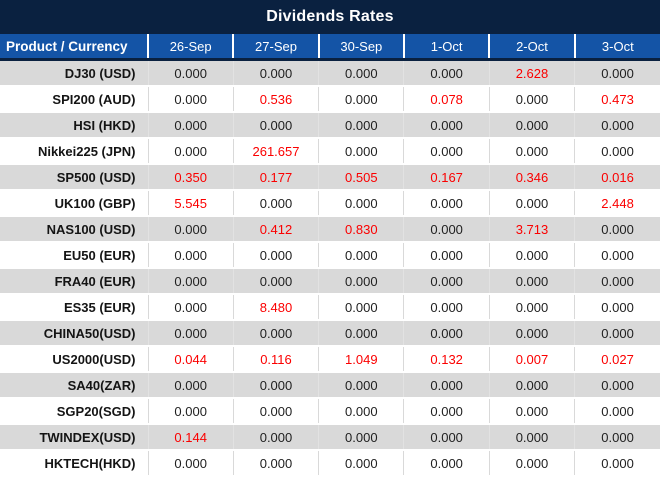  Describe the element at coordinates (74, 281) in the screenshot. I see `product-cell: FRA40 (EUR)` at that location.